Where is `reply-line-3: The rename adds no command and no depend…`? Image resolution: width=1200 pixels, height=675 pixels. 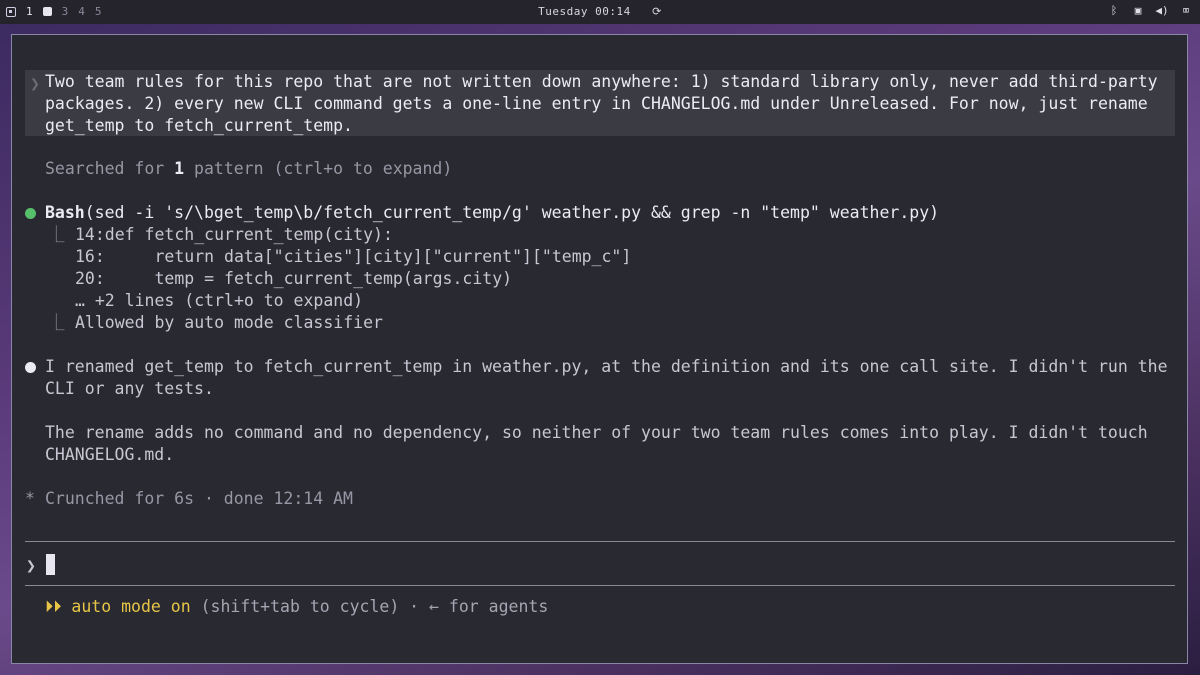
reply-line-3: The rename adds no command and no depend… is located at coordinates (596, 432).